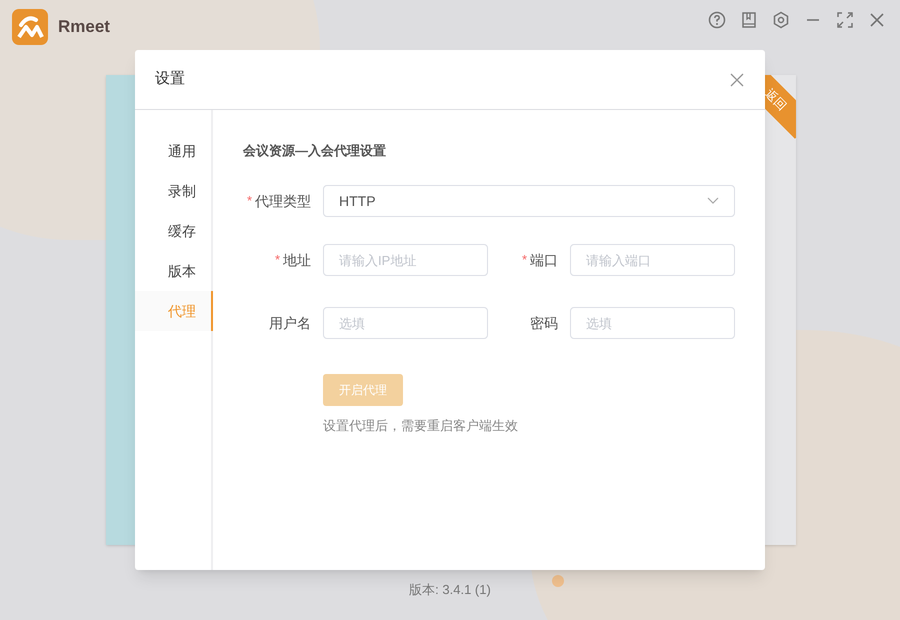 The image size is (900, 620). What do you see at coordinates (30, 27) in the screenshot?
I see `app-logo-icon` at bounding box center [30, 27].